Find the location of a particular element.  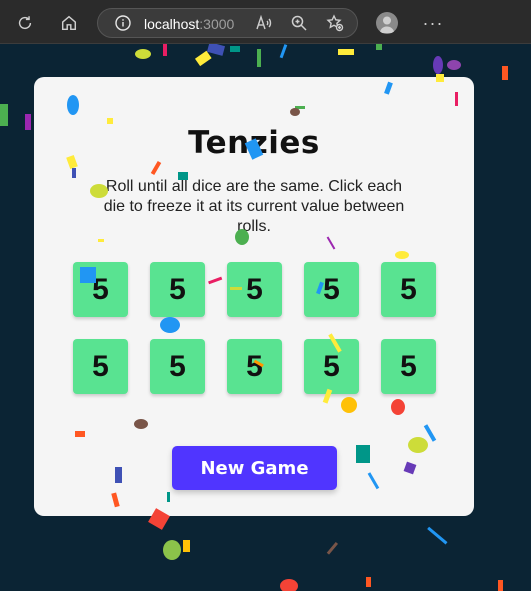

url-text: localhost:3000 is located at coordinates (189, 24).